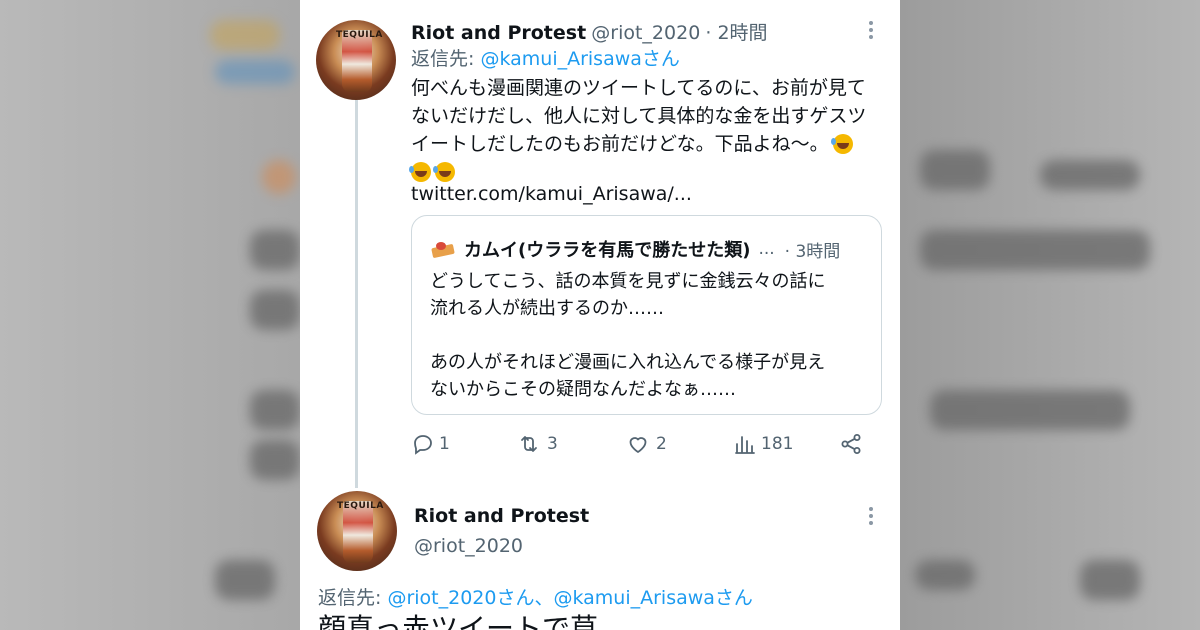 Image resolution: width=1200 pixels, height=630 pixels. I want to click on views-count: 181, so click(777, 444).